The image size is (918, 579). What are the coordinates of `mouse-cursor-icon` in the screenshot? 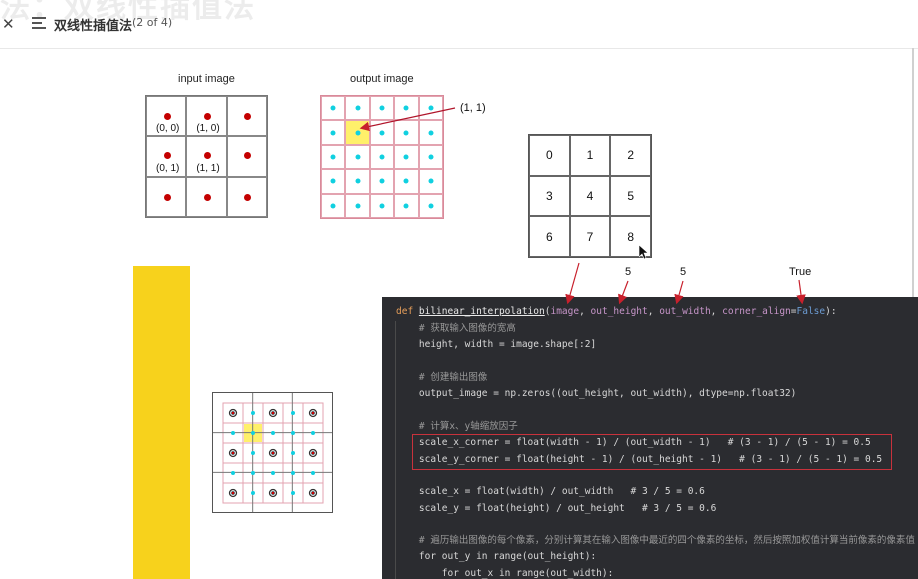 It's located at (644, 252).